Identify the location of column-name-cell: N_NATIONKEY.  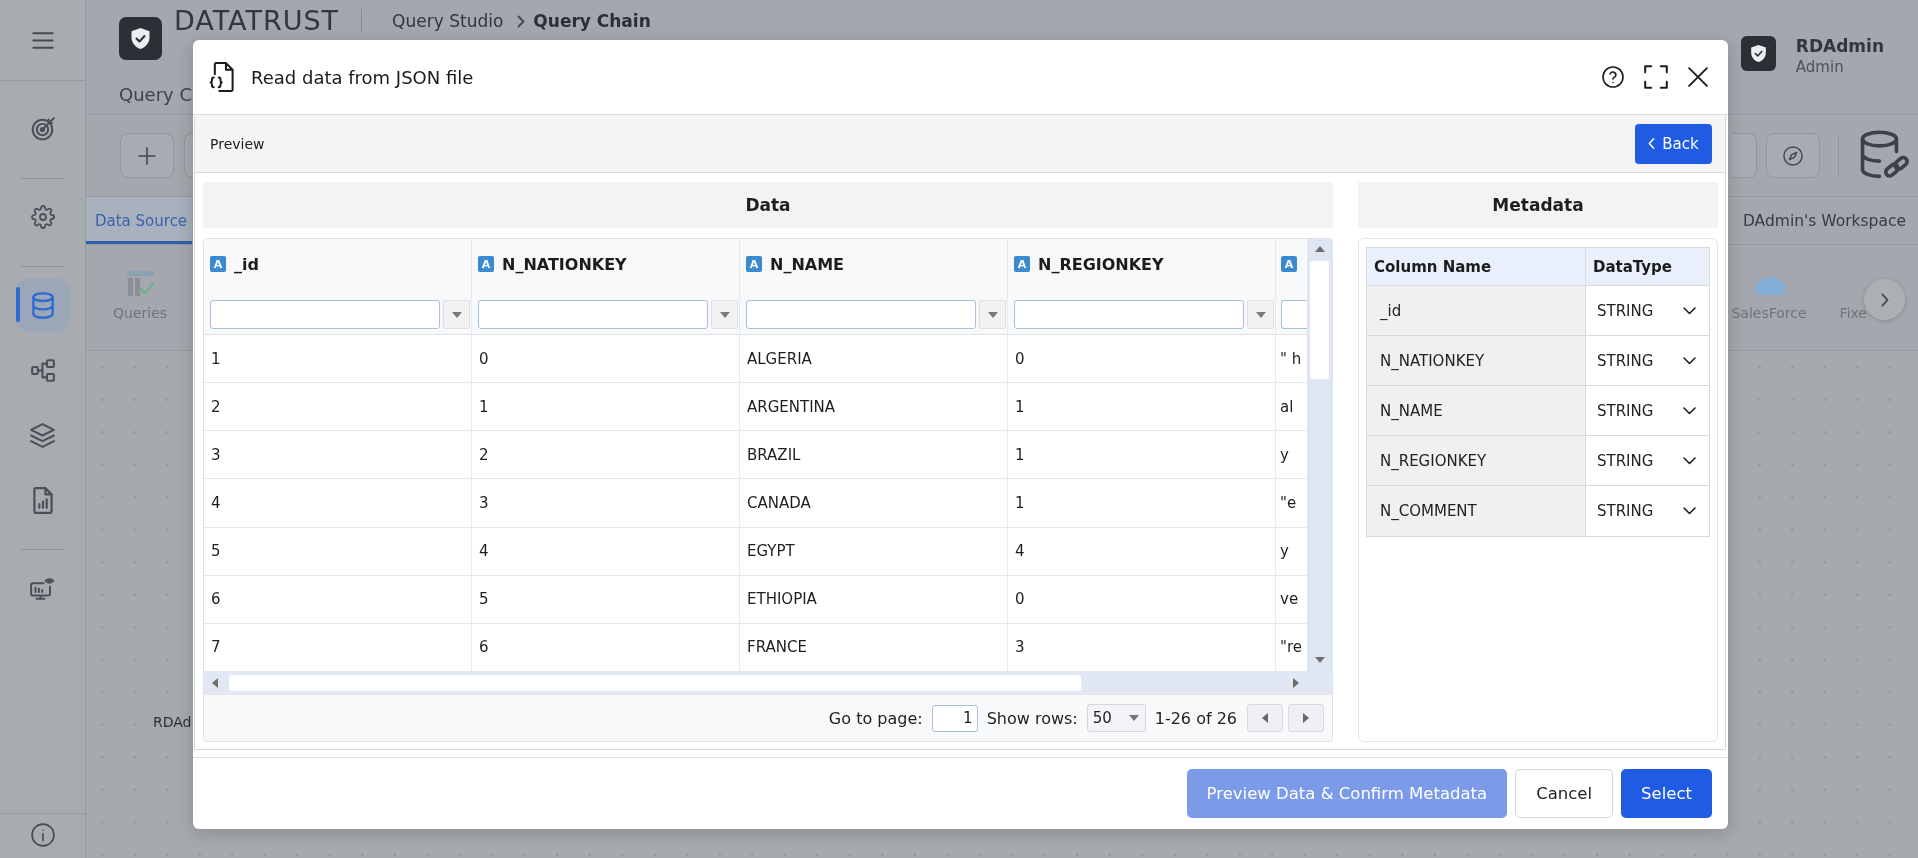
(1476, 360).